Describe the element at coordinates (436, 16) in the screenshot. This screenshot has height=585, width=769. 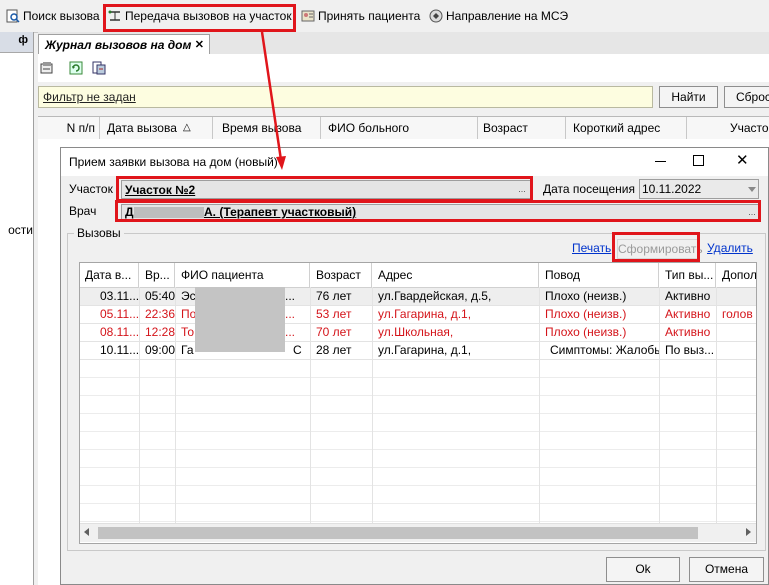
I see `mse-referral-icon` at that location.